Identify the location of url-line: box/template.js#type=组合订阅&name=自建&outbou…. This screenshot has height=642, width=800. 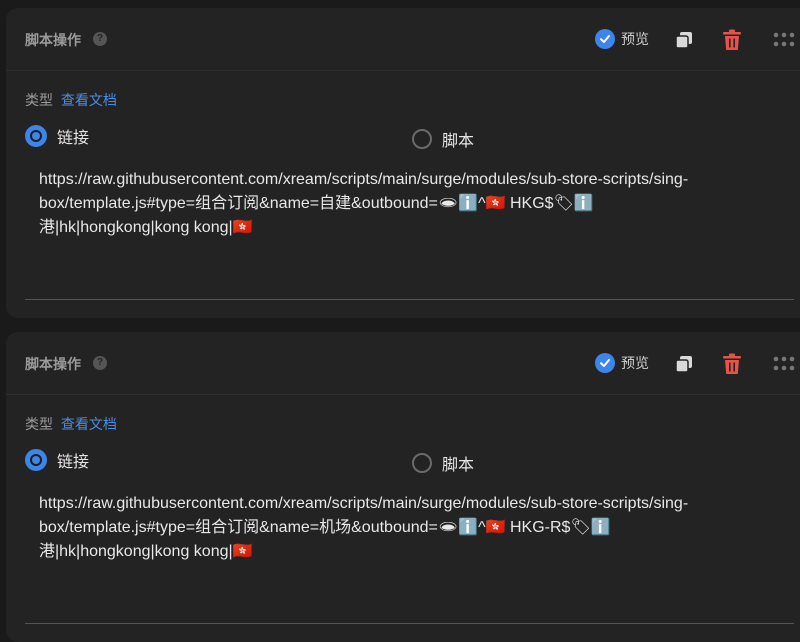
(316, 203).